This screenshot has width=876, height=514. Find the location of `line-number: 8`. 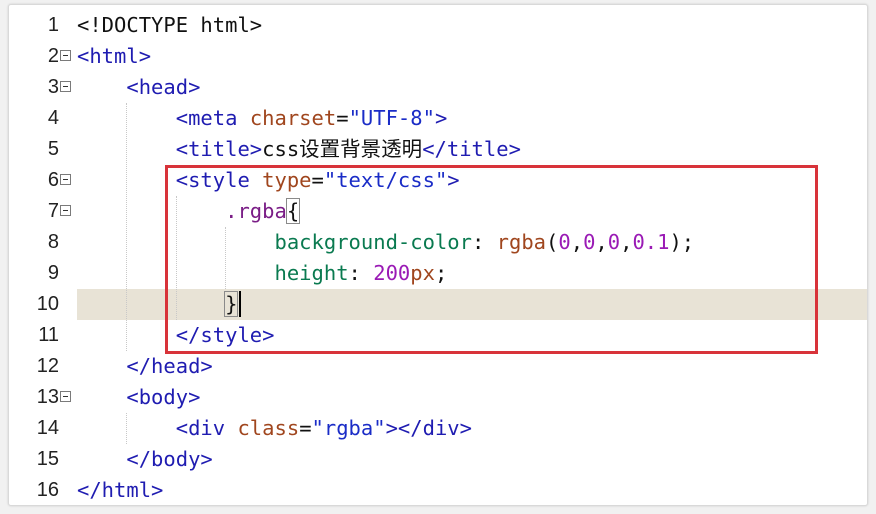

line-number: 8 is located at coordinates (53, 242).